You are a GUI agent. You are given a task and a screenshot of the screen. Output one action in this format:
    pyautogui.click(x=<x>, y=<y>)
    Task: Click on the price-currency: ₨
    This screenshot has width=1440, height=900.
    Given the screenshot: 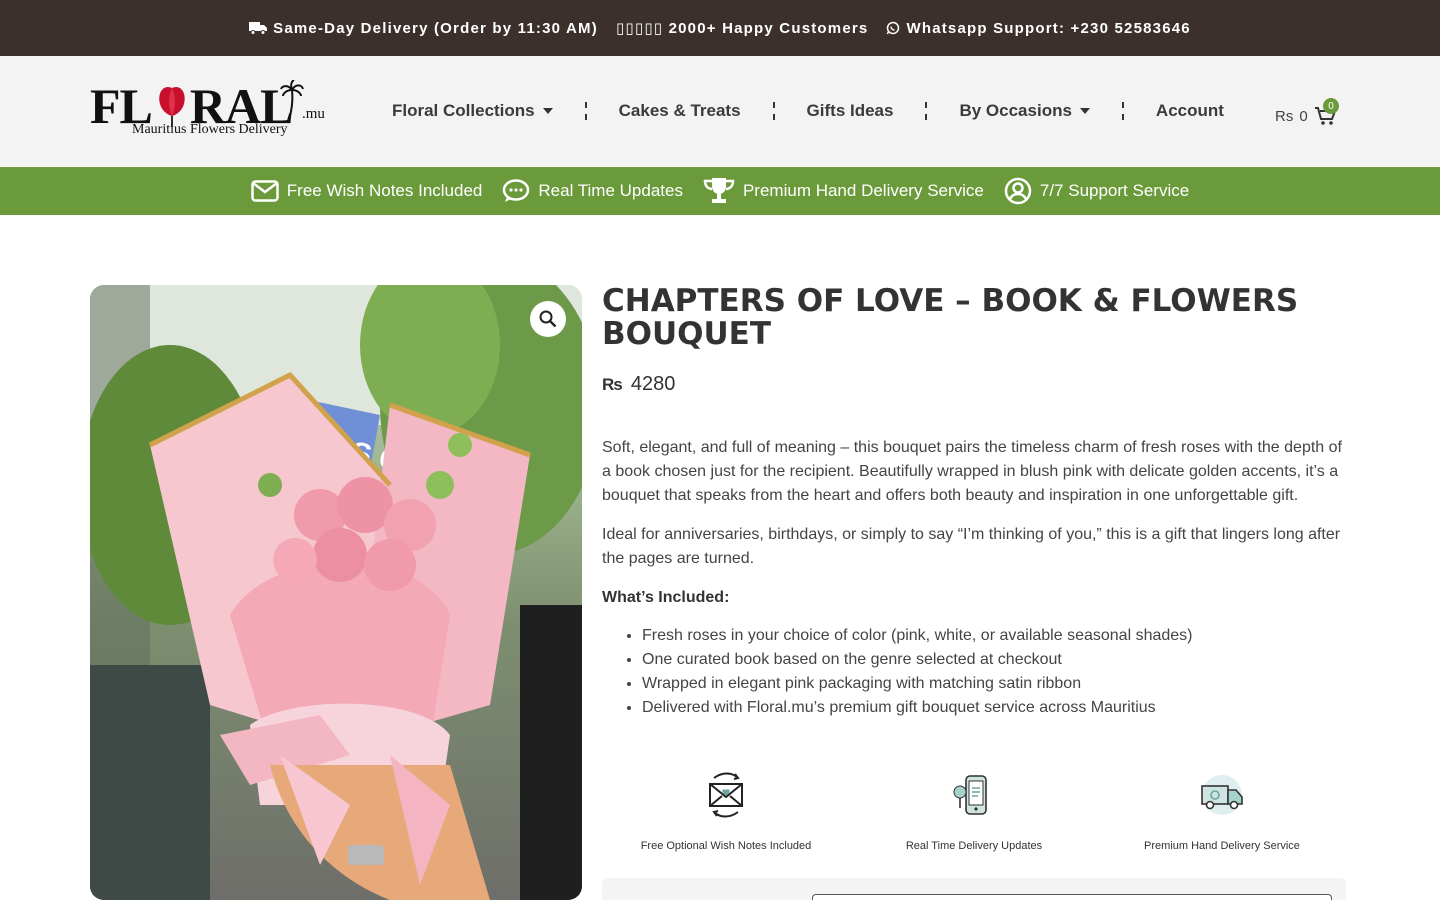 What is the action you would take?
    pyautogui.click(x=612, y=384)
    